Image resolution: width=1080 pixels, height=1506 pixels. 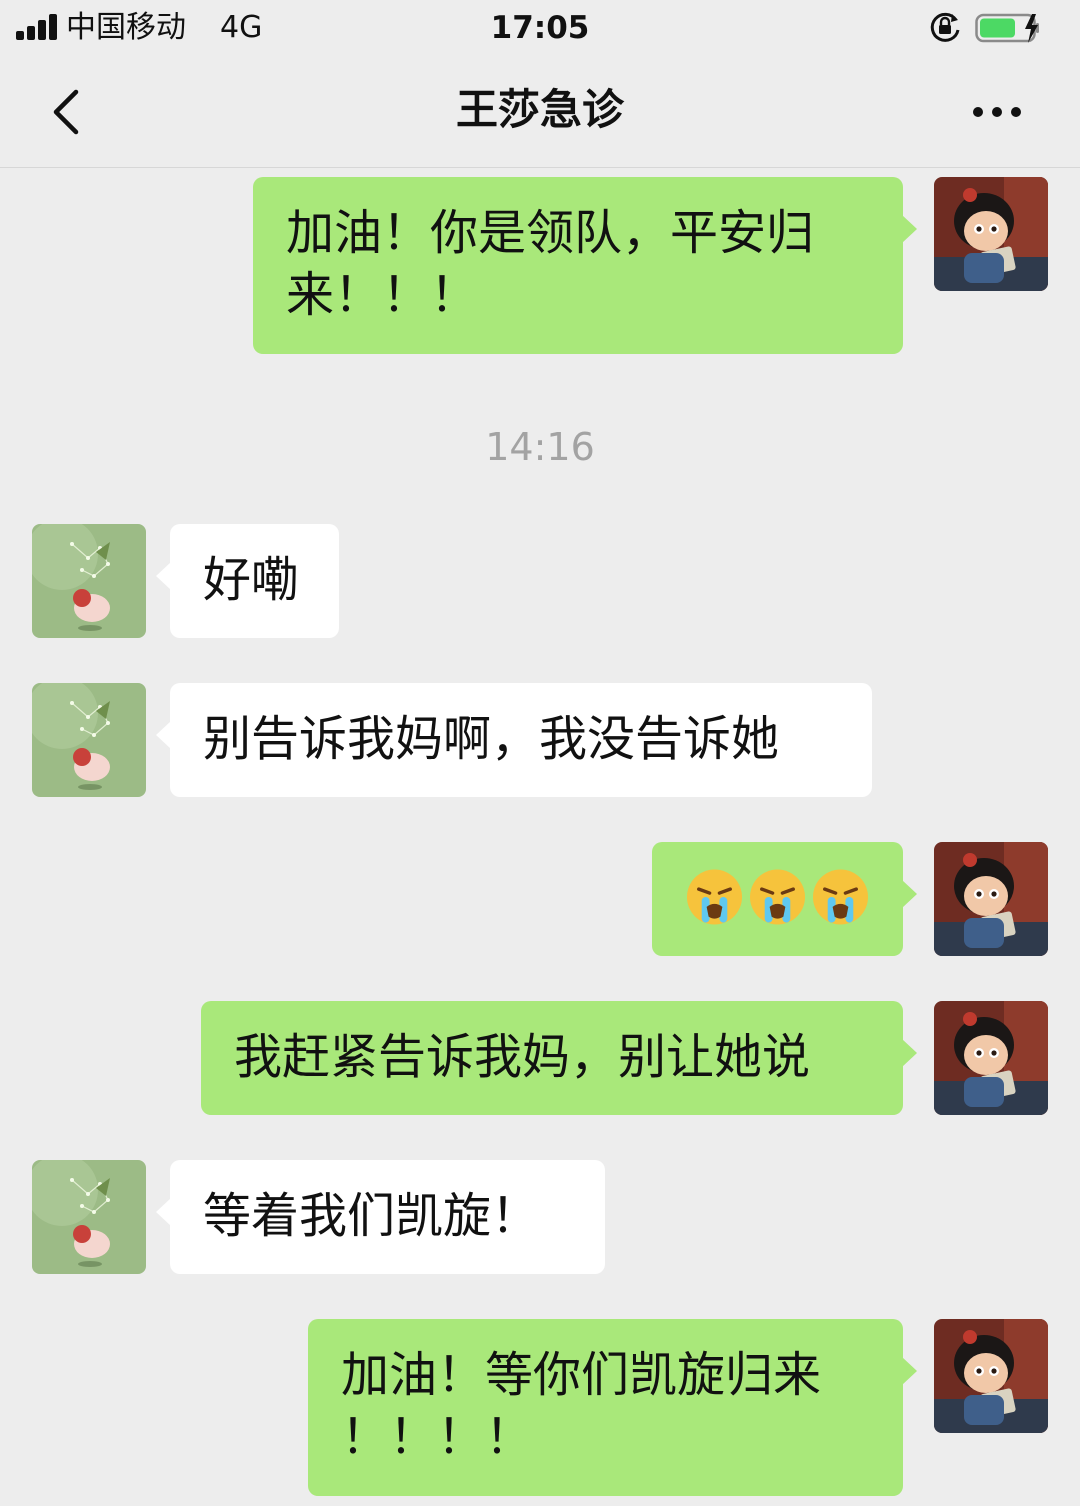 I want to click on battery-charging-icon, so click(x=1007, y=28).